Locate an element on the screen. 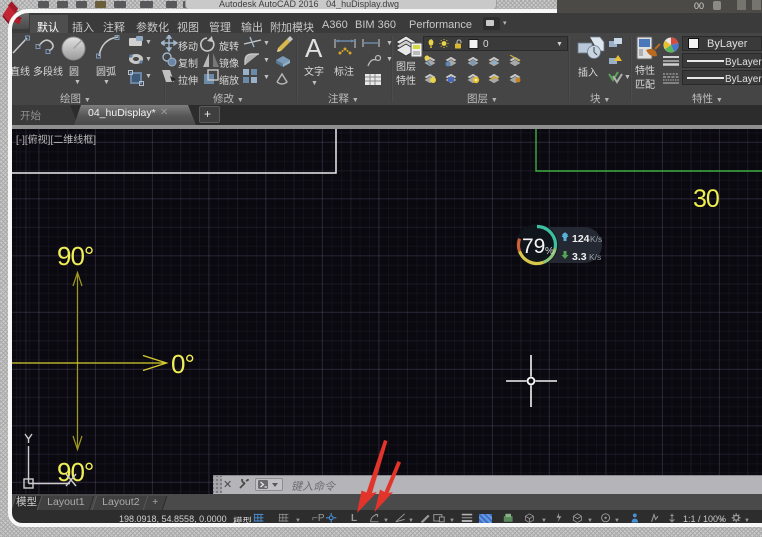 Image resolution: width=762 pixels, height=537 pixels. svg-text: 124 is located at coordinates (581, 239).